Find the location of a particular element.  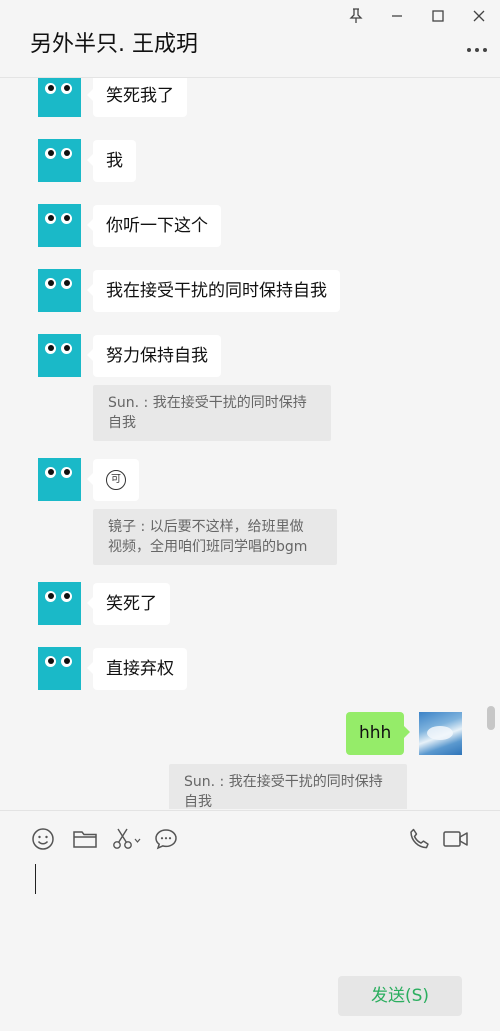

message-bubble: 笑死我了 is located at coordinates (137, 97).